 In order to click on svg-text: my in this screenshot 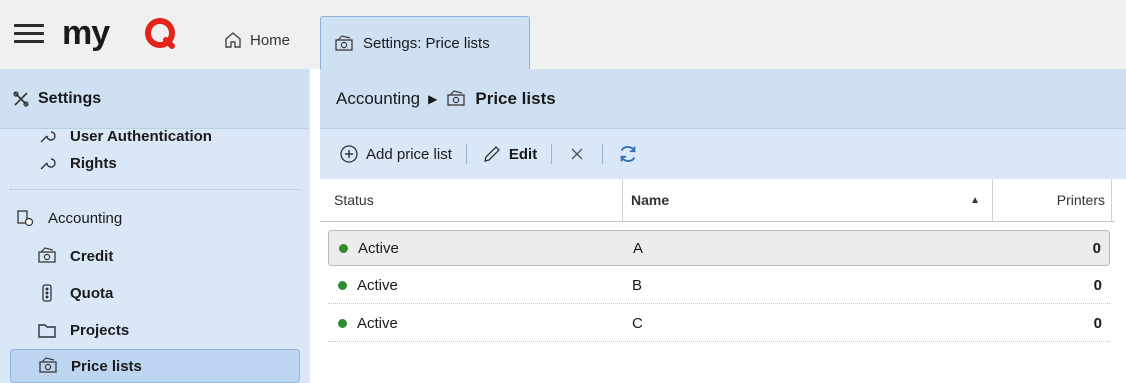, I will do `click(86, 33)`.